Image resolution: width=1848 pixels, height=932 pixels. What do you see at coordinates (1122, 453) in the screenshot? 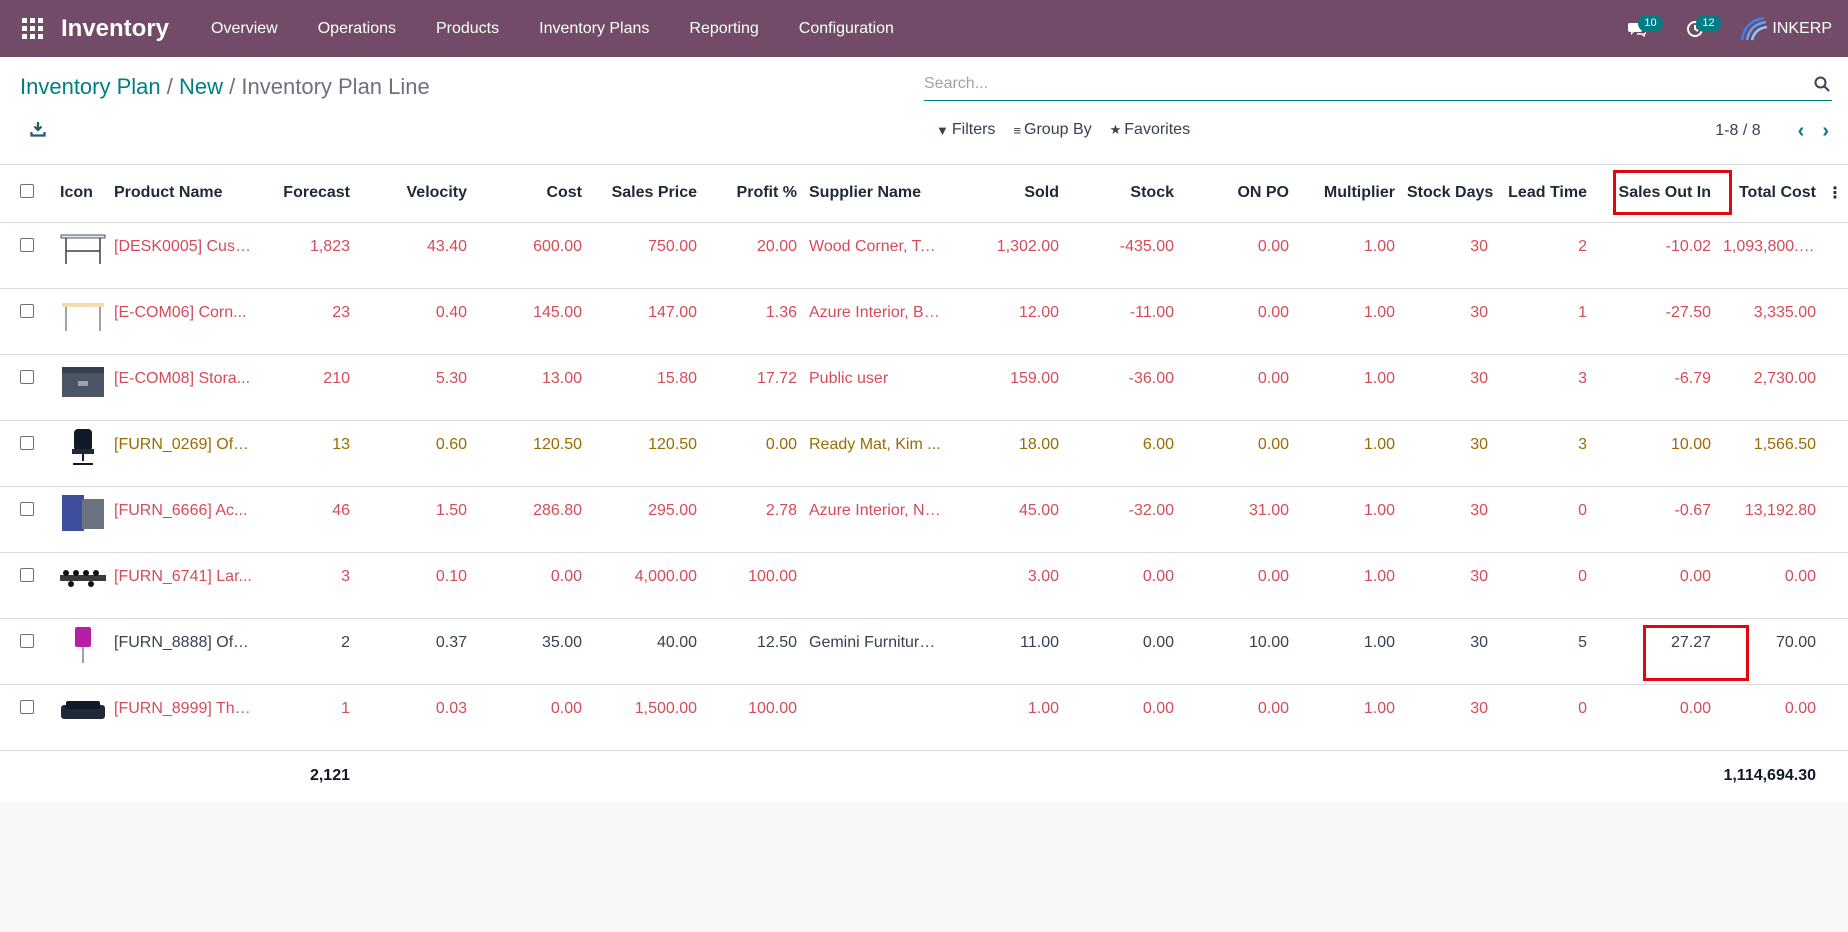
I see `cell-stock: 6.00` at bounding box center [1122, 453].